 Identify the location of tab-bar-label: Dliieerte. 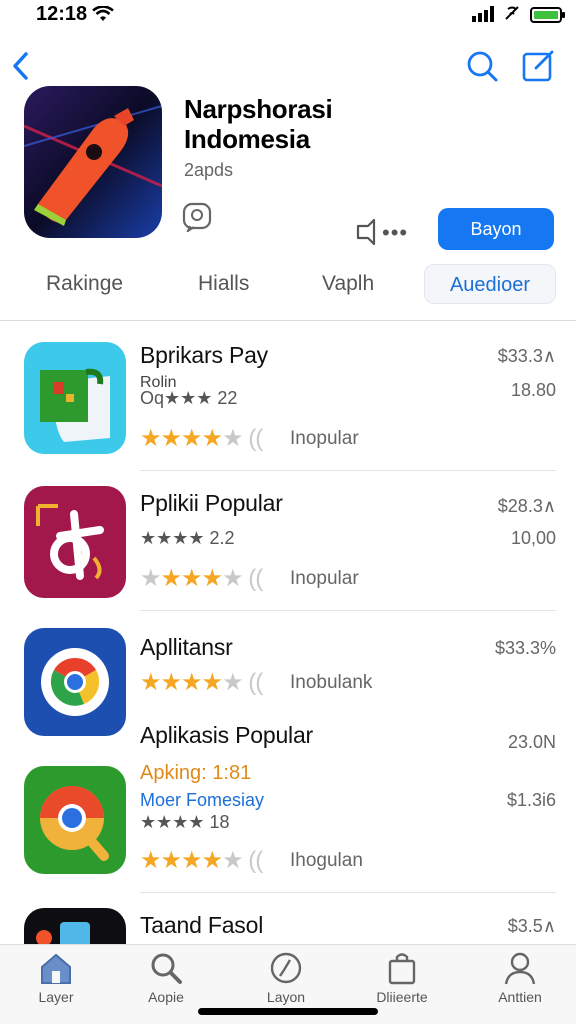
(402, 997).